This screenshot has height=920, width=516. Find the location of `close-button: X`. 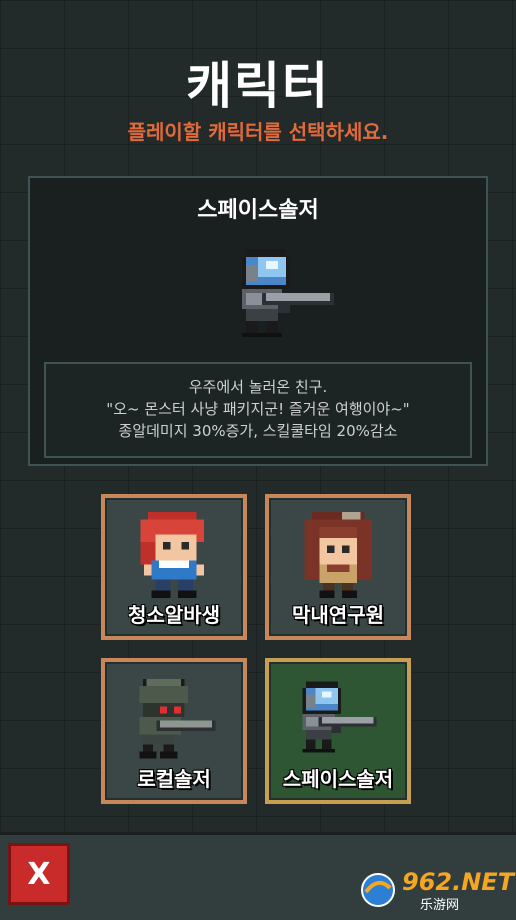

close-button: X is located at coordinates (39, 874).